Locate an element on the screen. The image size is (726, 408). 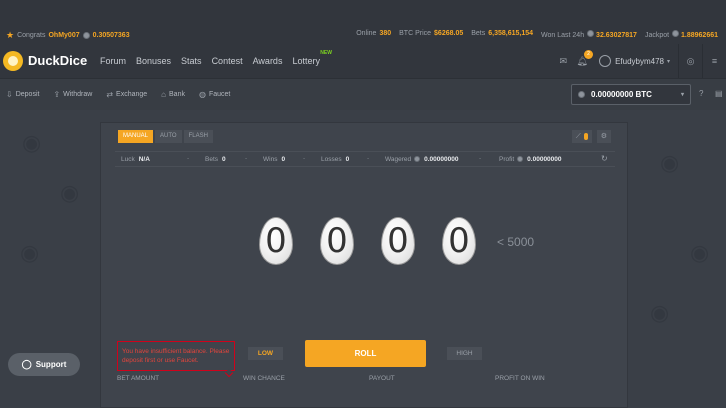
tab-auto: AUTO is located at coordinates (168, 136).